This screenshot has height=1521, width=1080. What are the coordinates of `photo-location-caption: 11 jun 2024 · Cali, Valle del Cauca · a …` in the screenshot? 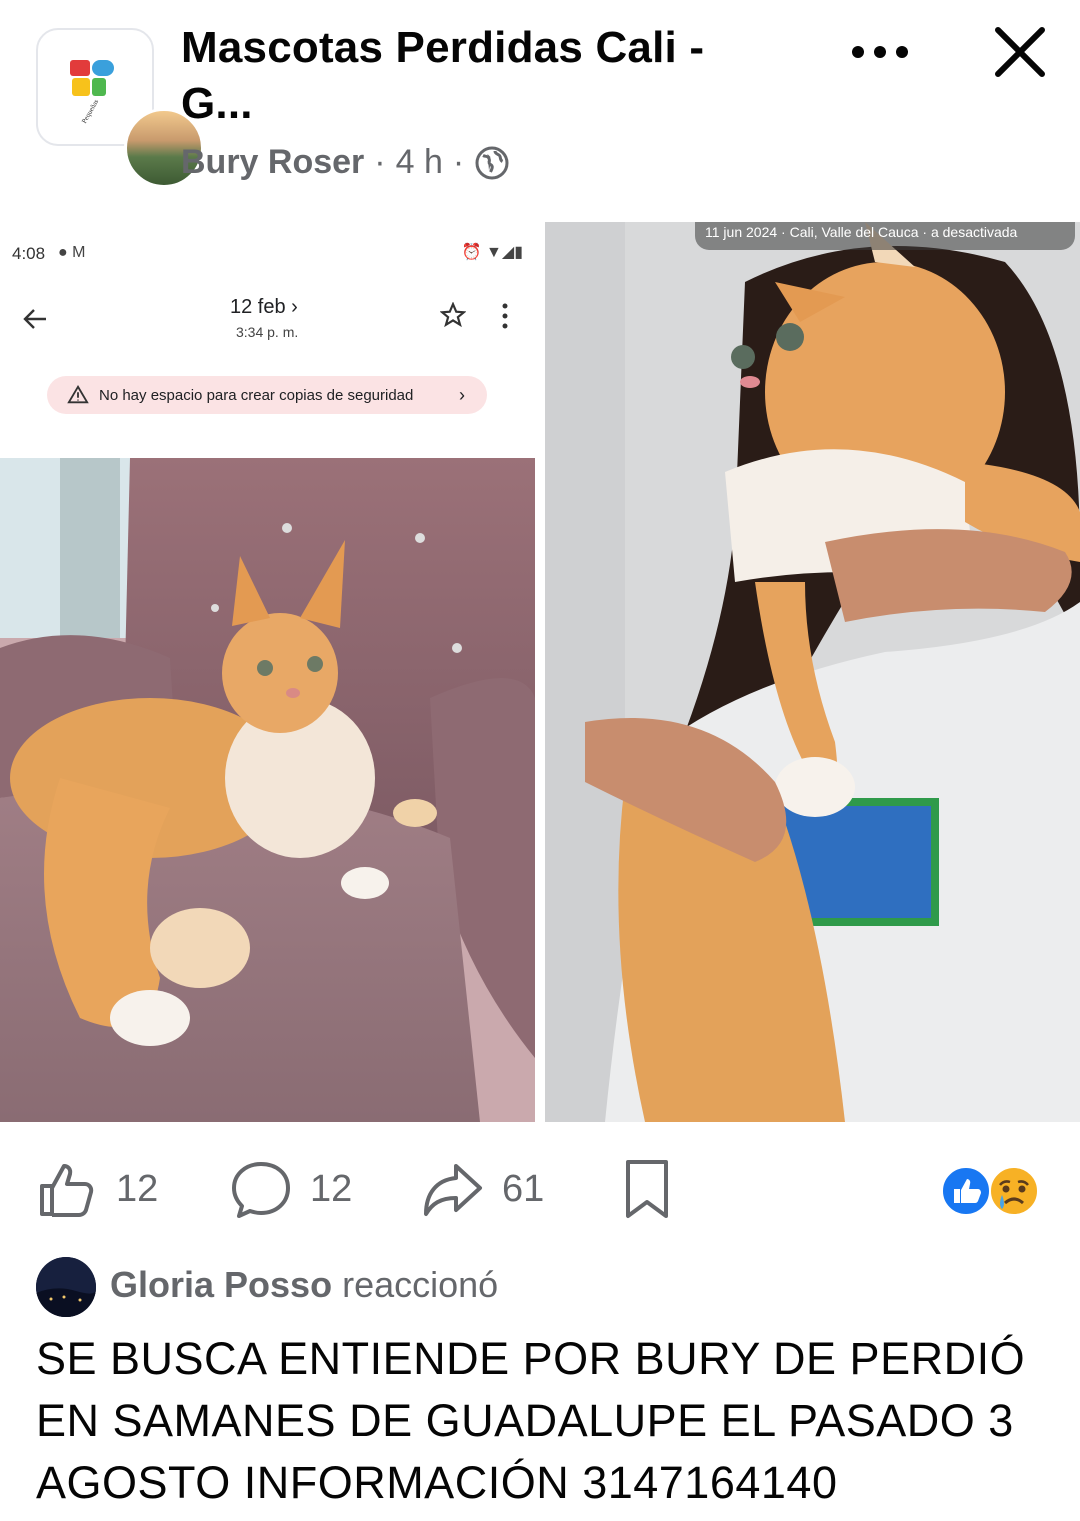 It's located at (885, 236).